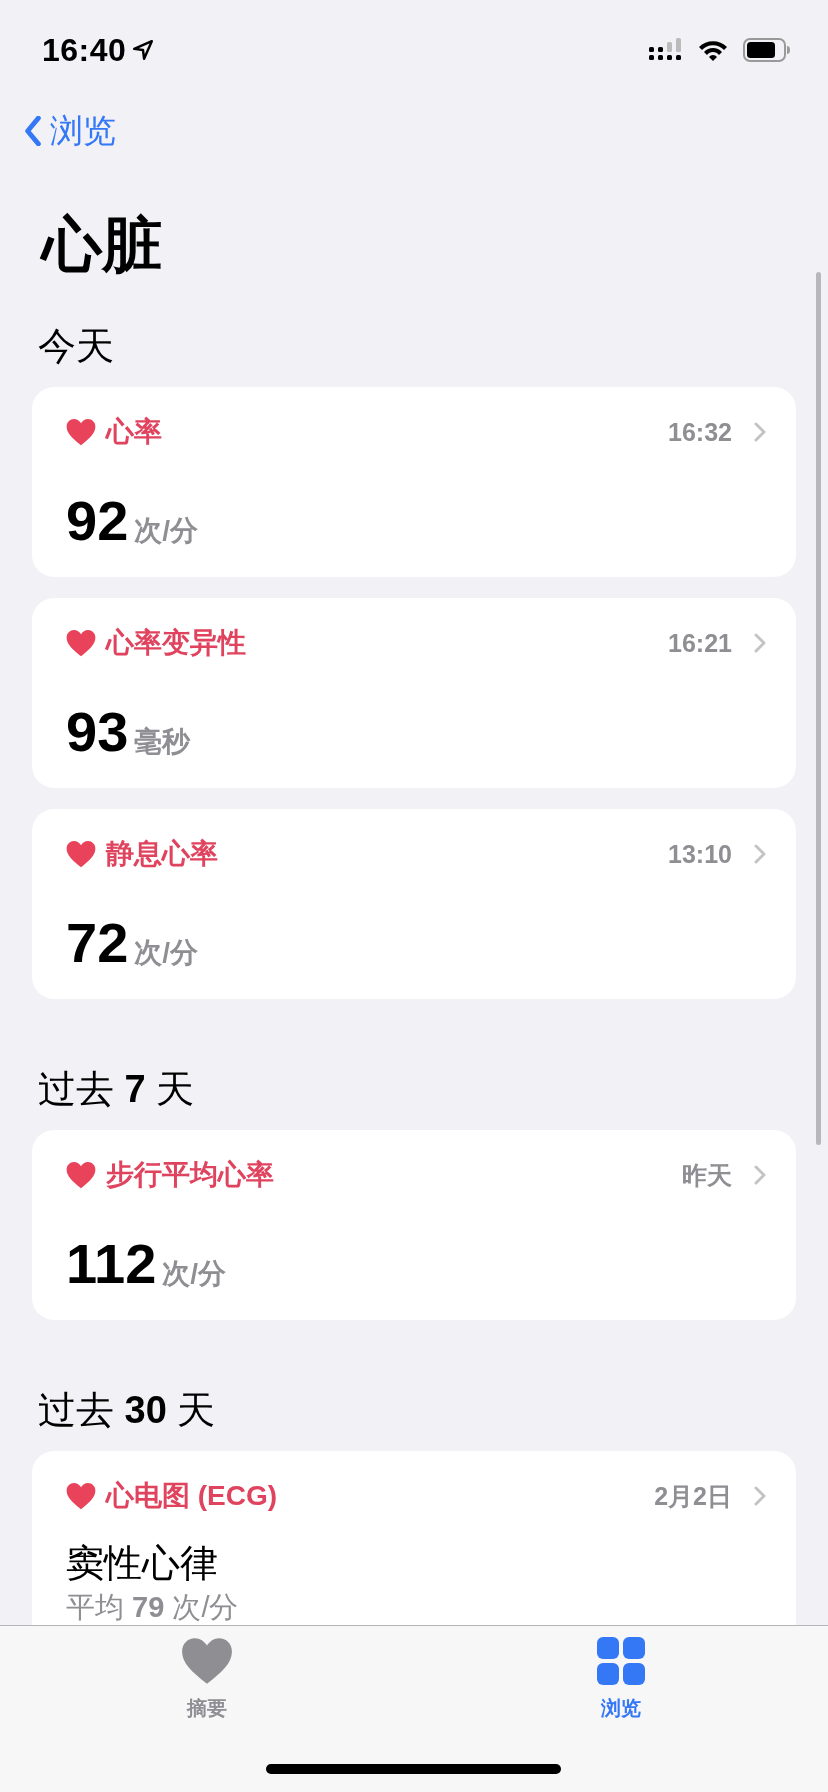 Image resolution: width=828 pixels, height=1792 pixels. What do you see at coordinates (700, 643) in the screenshot?
I see `card-time: 16:21` at bounding box center [700, 643].